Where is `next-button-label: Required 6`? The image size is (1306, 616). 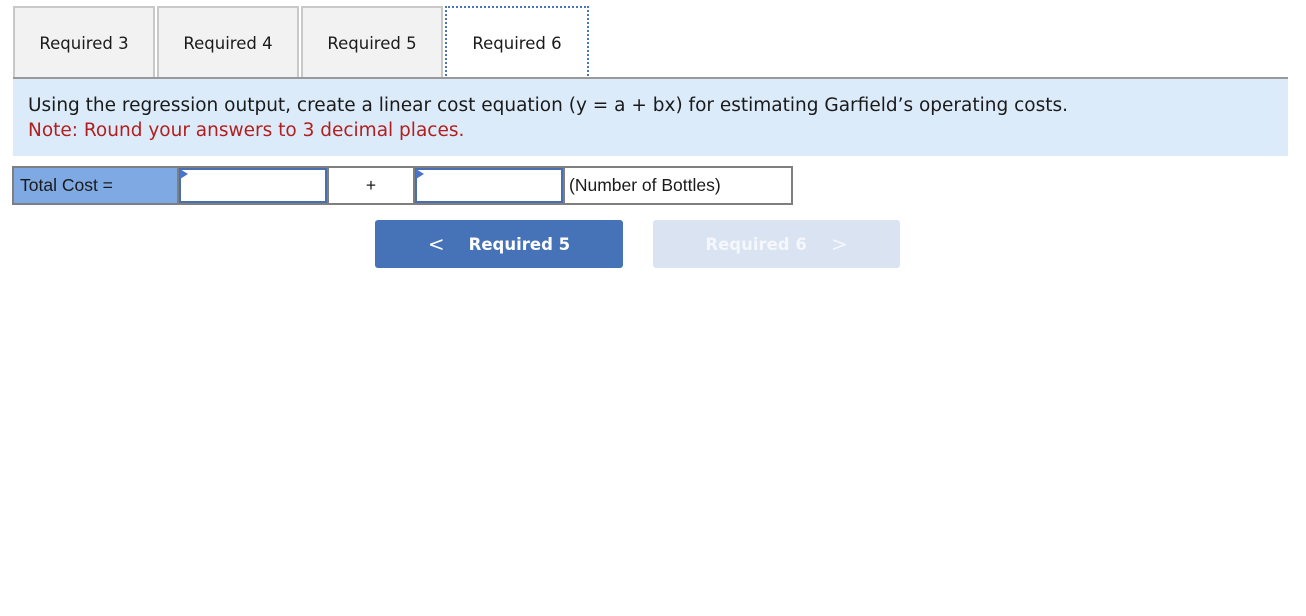 next-button-label: Required 6 is located at coordinates (756, 244).